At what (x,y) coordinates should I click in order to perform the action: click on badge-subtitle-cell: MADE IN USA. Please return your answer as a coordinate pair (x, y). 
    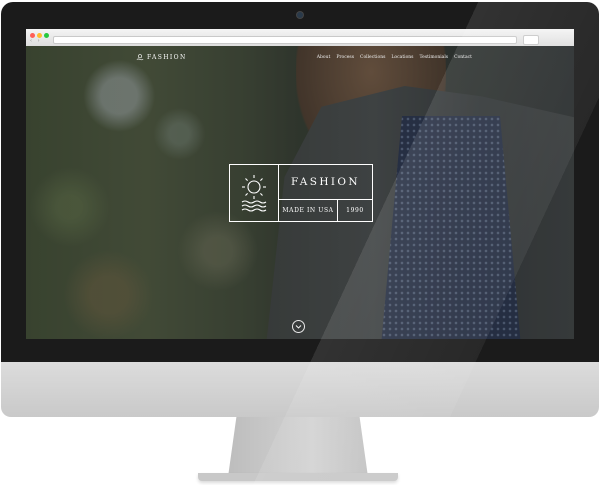
    Looking at the image, I should click on (308, 210).